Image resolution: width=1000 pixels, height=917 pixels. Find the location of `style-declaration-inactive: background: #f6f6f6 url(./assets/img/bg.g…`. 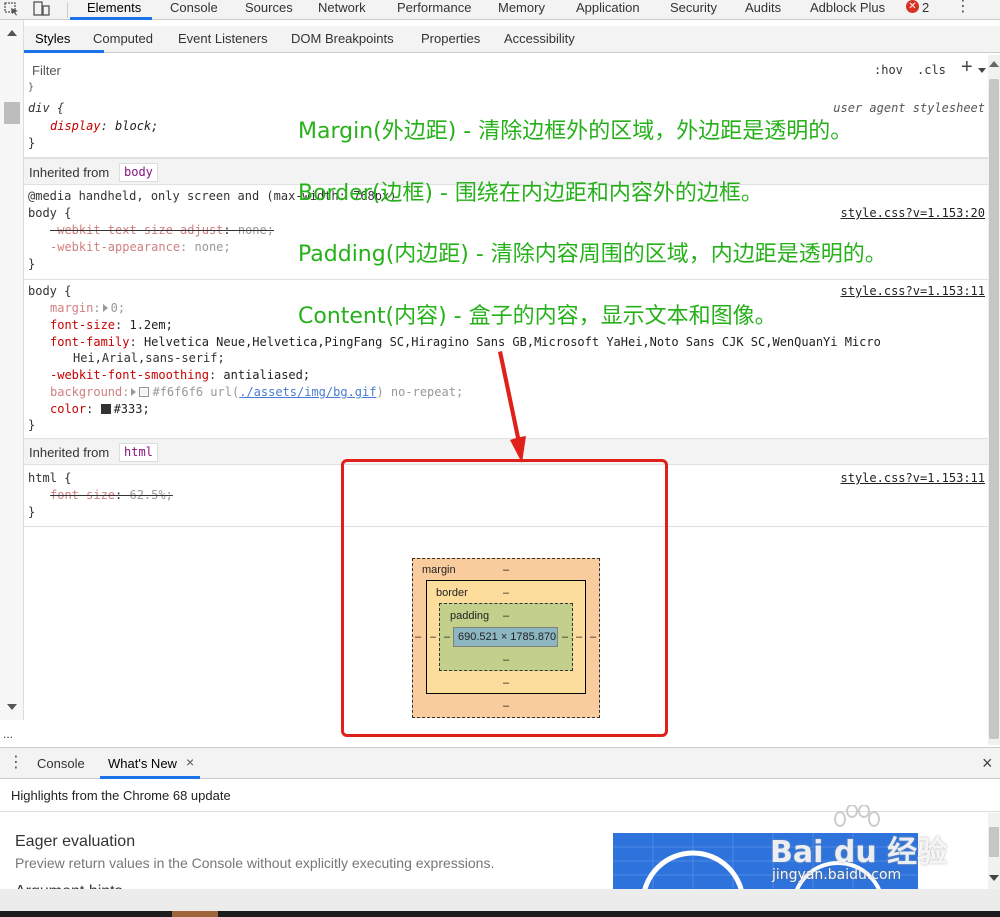

style-declaration-inactive: background: #f6f6f6 url(./assets/img/bg.g… is located at coordinates (256, 392).